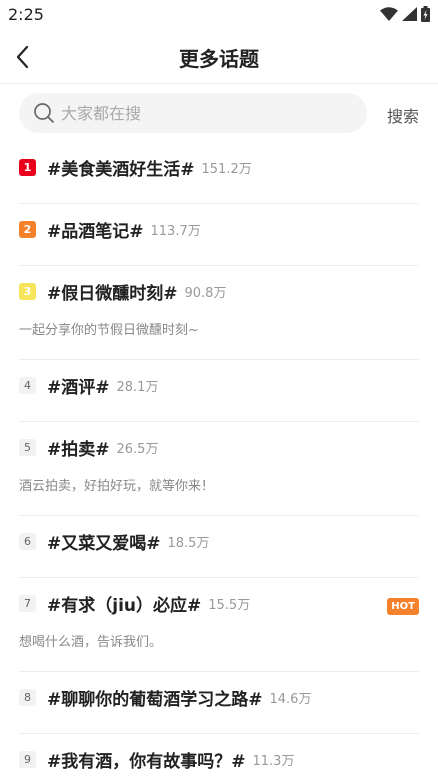 The height and width of the screenshot is (780, 438). I want to click on search-icon, so click(44, 113).